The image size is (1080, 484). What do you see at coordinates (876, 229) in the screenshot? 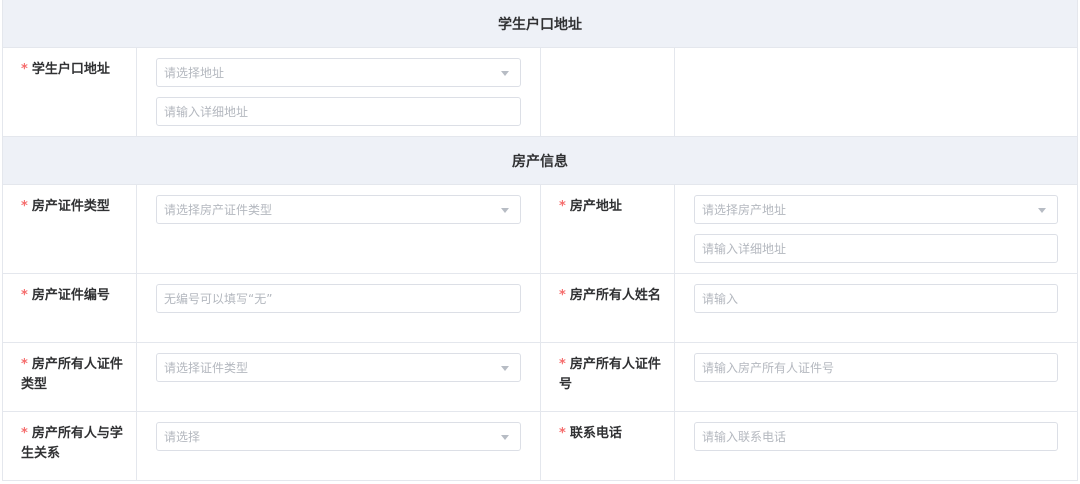
I see `field-value-property-address: 请选择房产地址 请输入详细地址` at bounding box center [876, 229].